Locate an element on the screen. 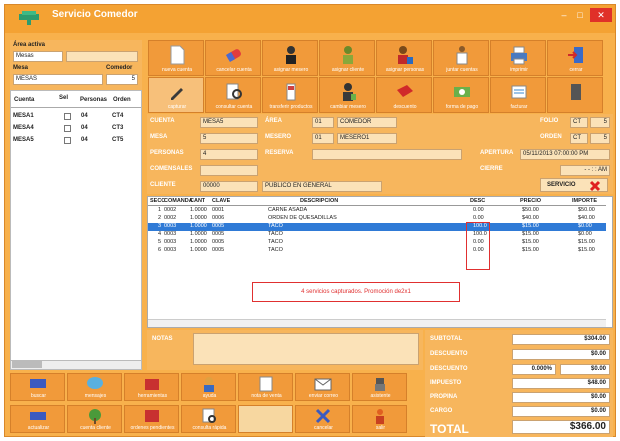 The image size is (620, 441). notas-button: nota de venta is located at coordinates (265, 387).